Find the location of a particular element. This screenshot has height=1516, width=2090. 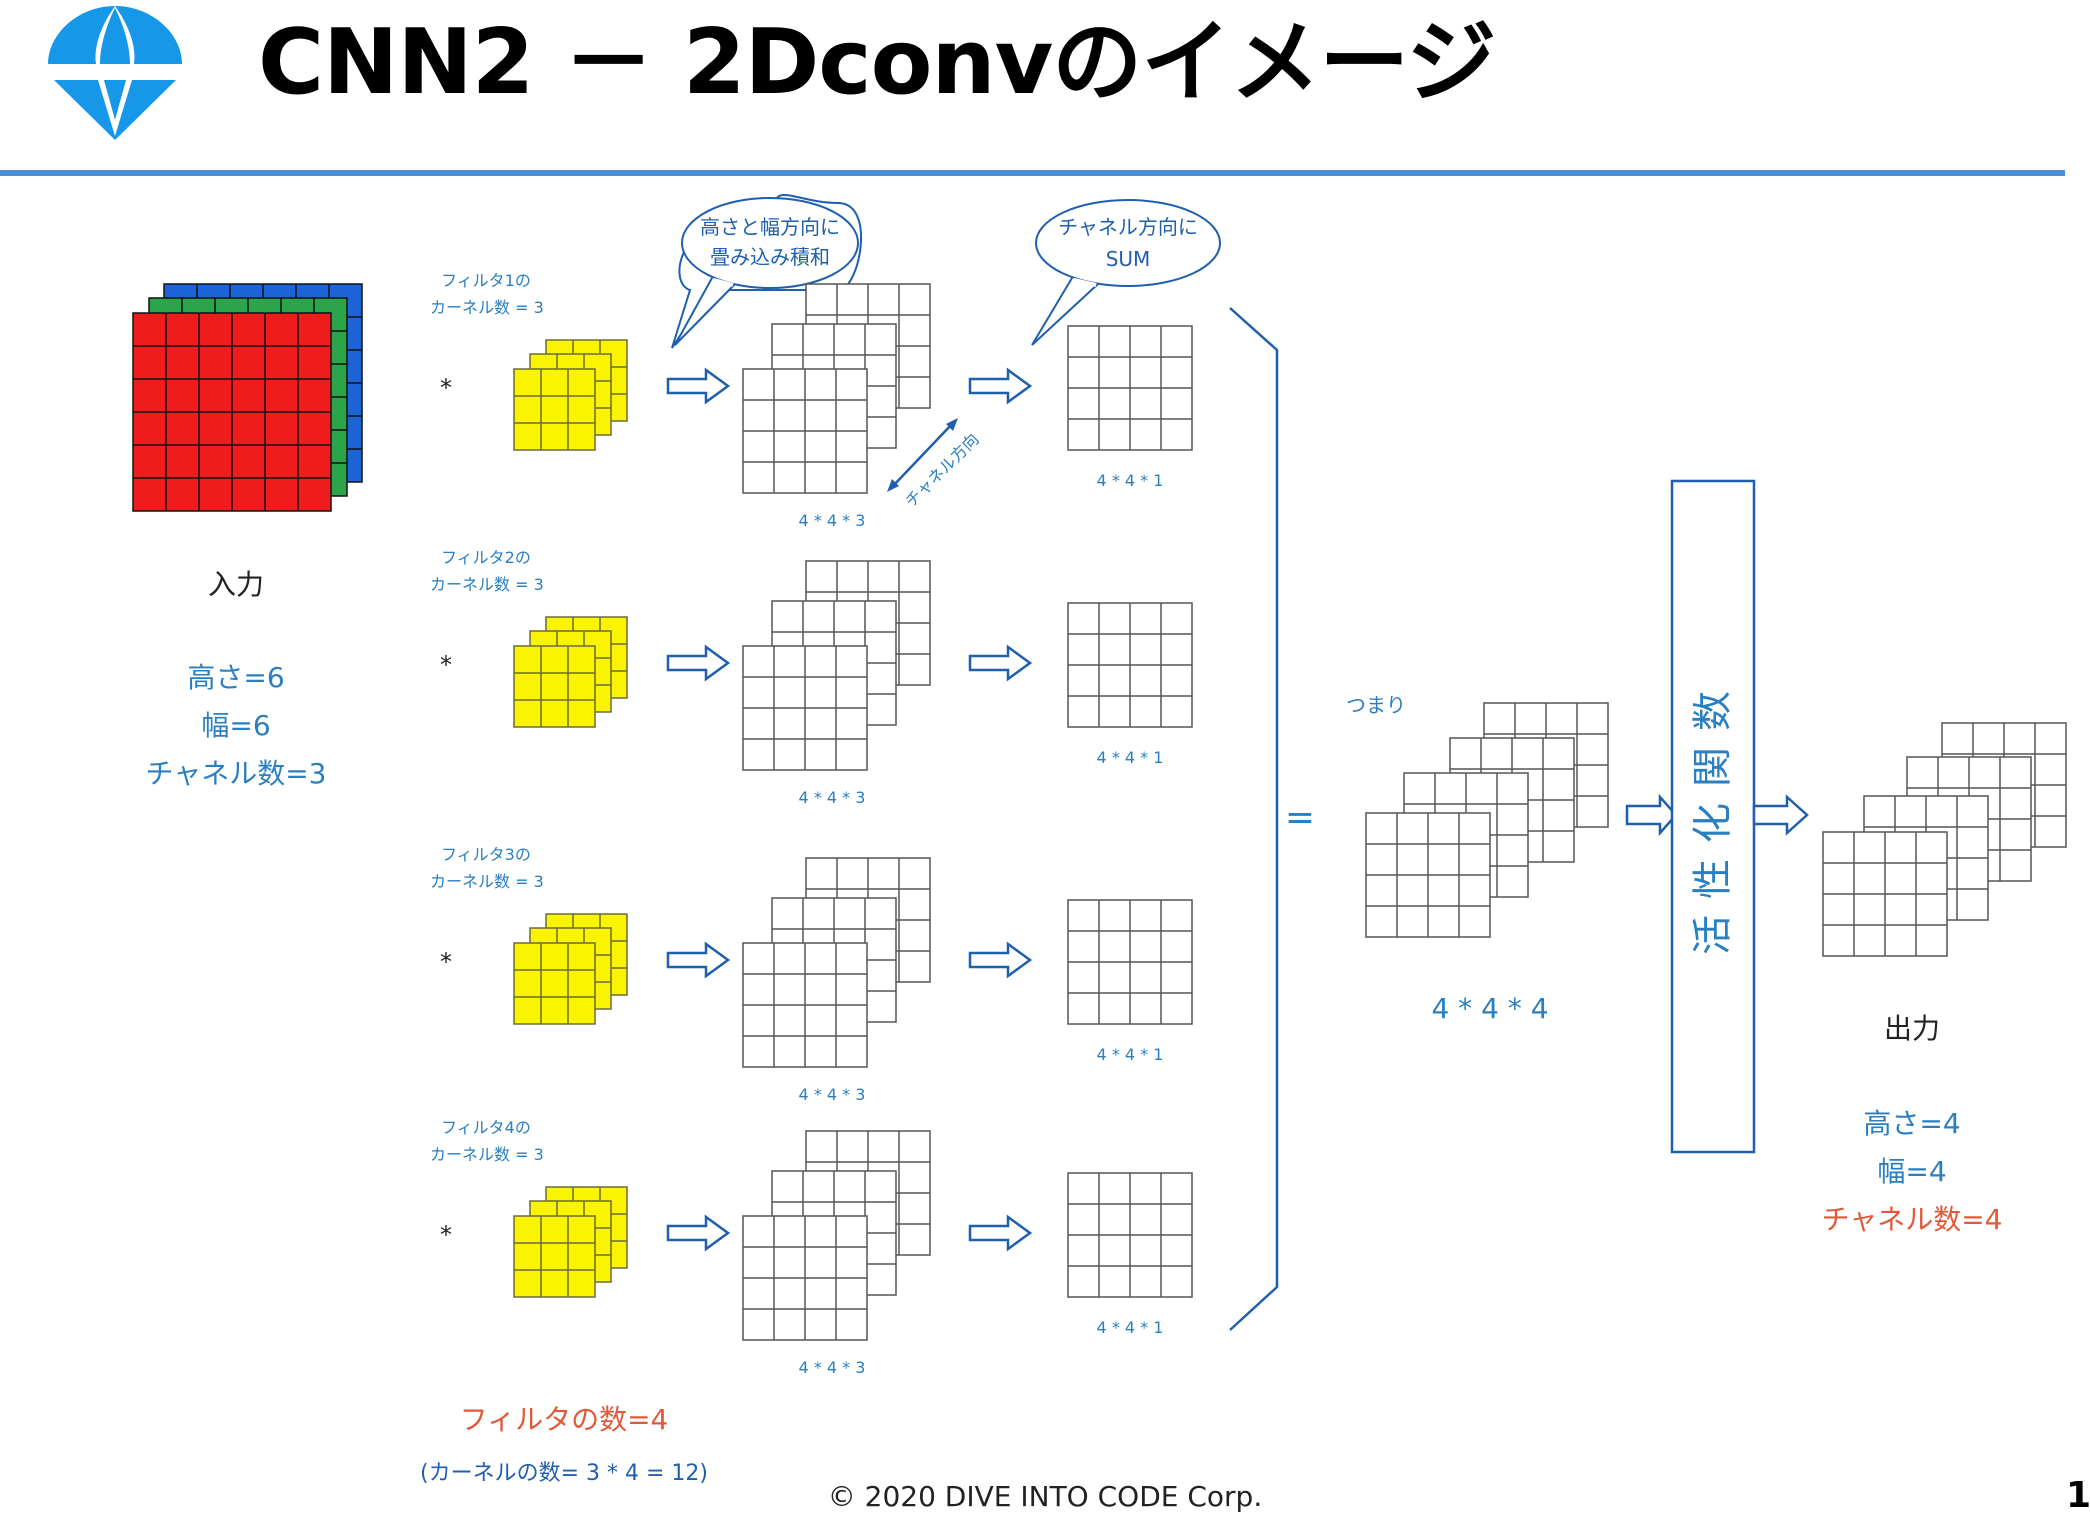

input-label: 入力 is located at coordinates (236, 584).